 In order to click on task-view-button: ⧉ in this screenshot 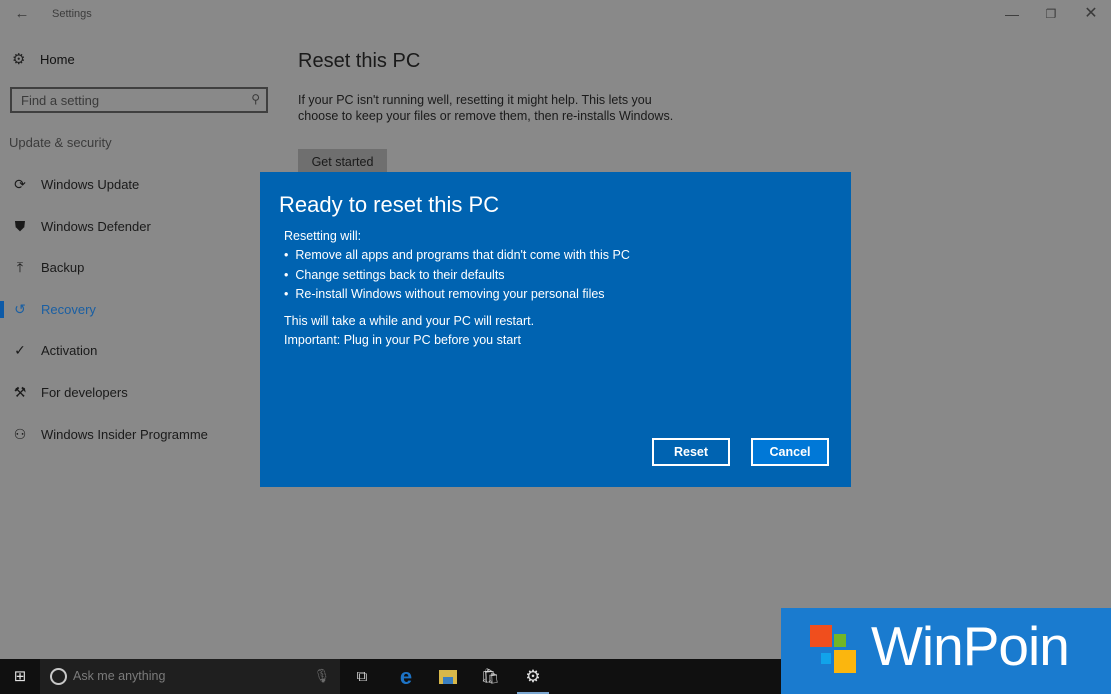, I will do `click(362, 676)`.